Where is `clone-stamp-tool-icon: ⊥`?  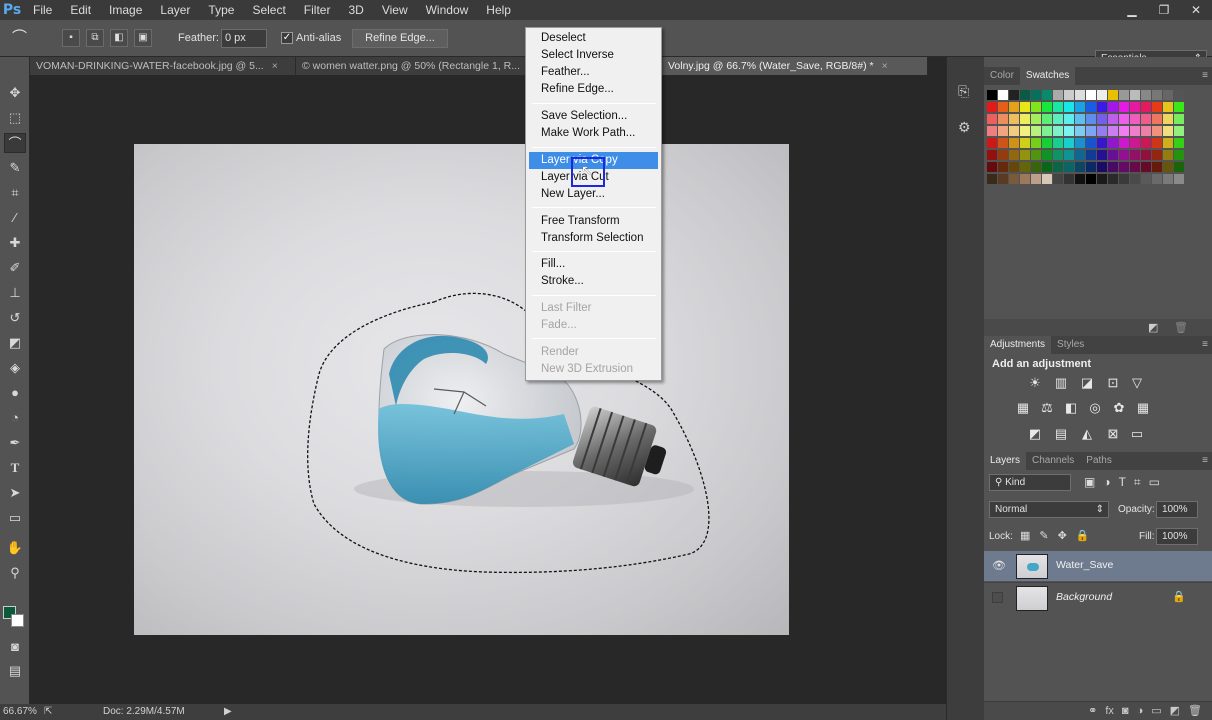 clone-stamp-tool-icon: ⊥ is located at coordinates (15, 293).